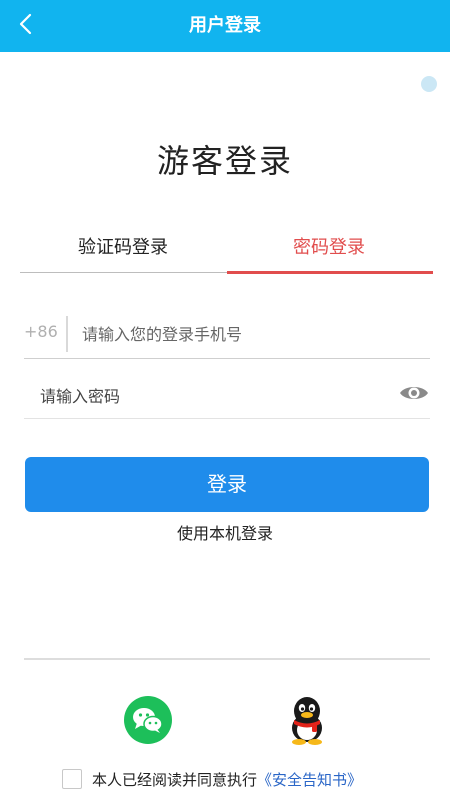  Describe the element at coordinates (123, 248) in the screenshot. I see `tab-sms-code: 验证码登录` at that location.